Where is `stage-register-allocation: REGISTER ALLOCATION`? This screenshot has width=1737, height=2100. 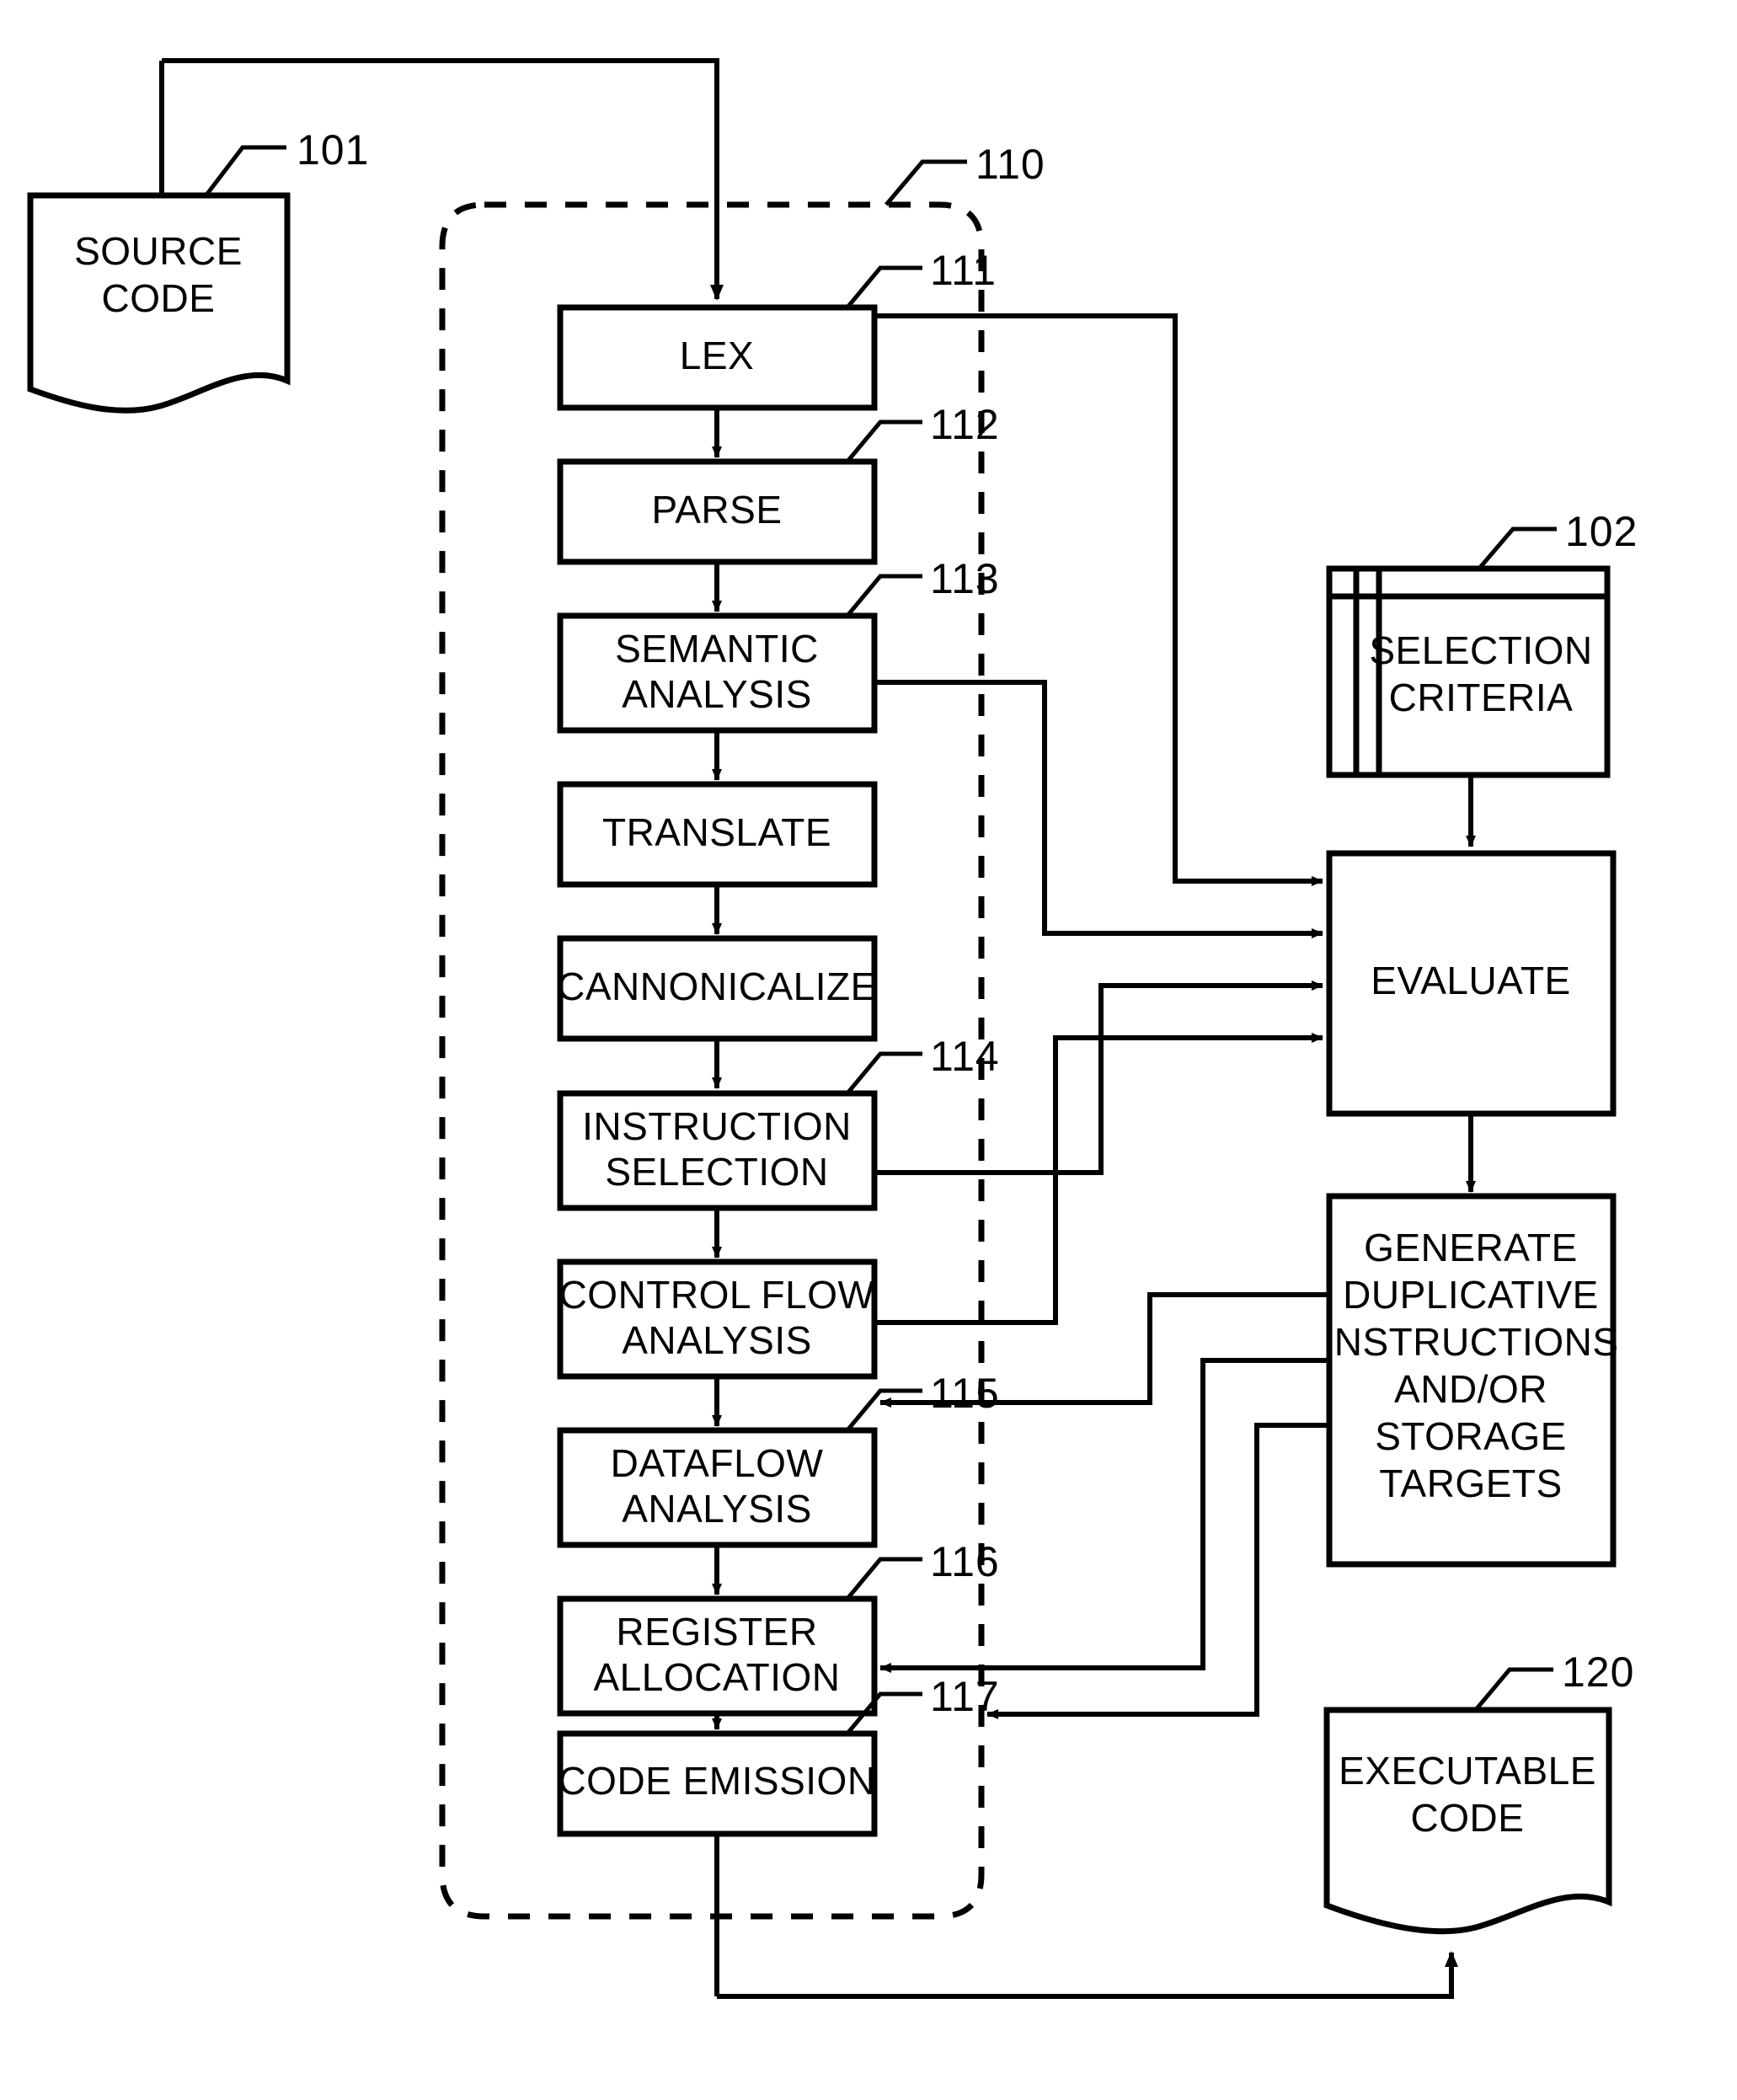
stage-register-allocation: REGISTER ALLOCATION is located at coordinates (717, 1656).